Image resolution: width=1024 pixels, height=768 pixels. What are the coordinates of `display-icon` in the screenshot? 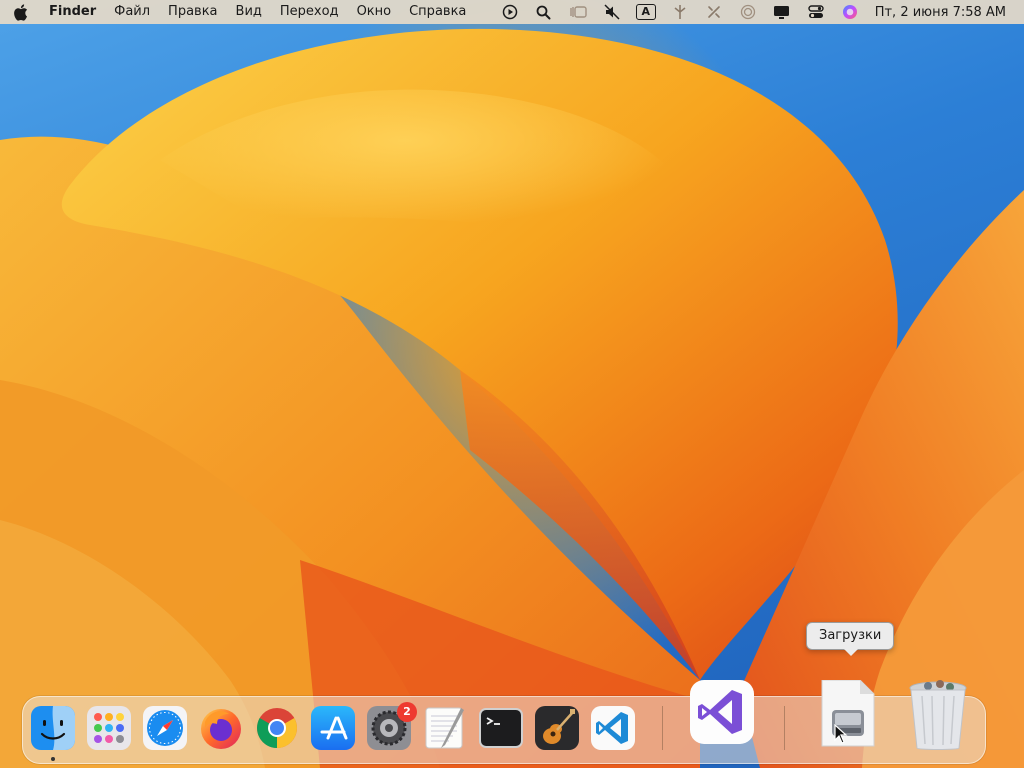 It's located at (782, 12).